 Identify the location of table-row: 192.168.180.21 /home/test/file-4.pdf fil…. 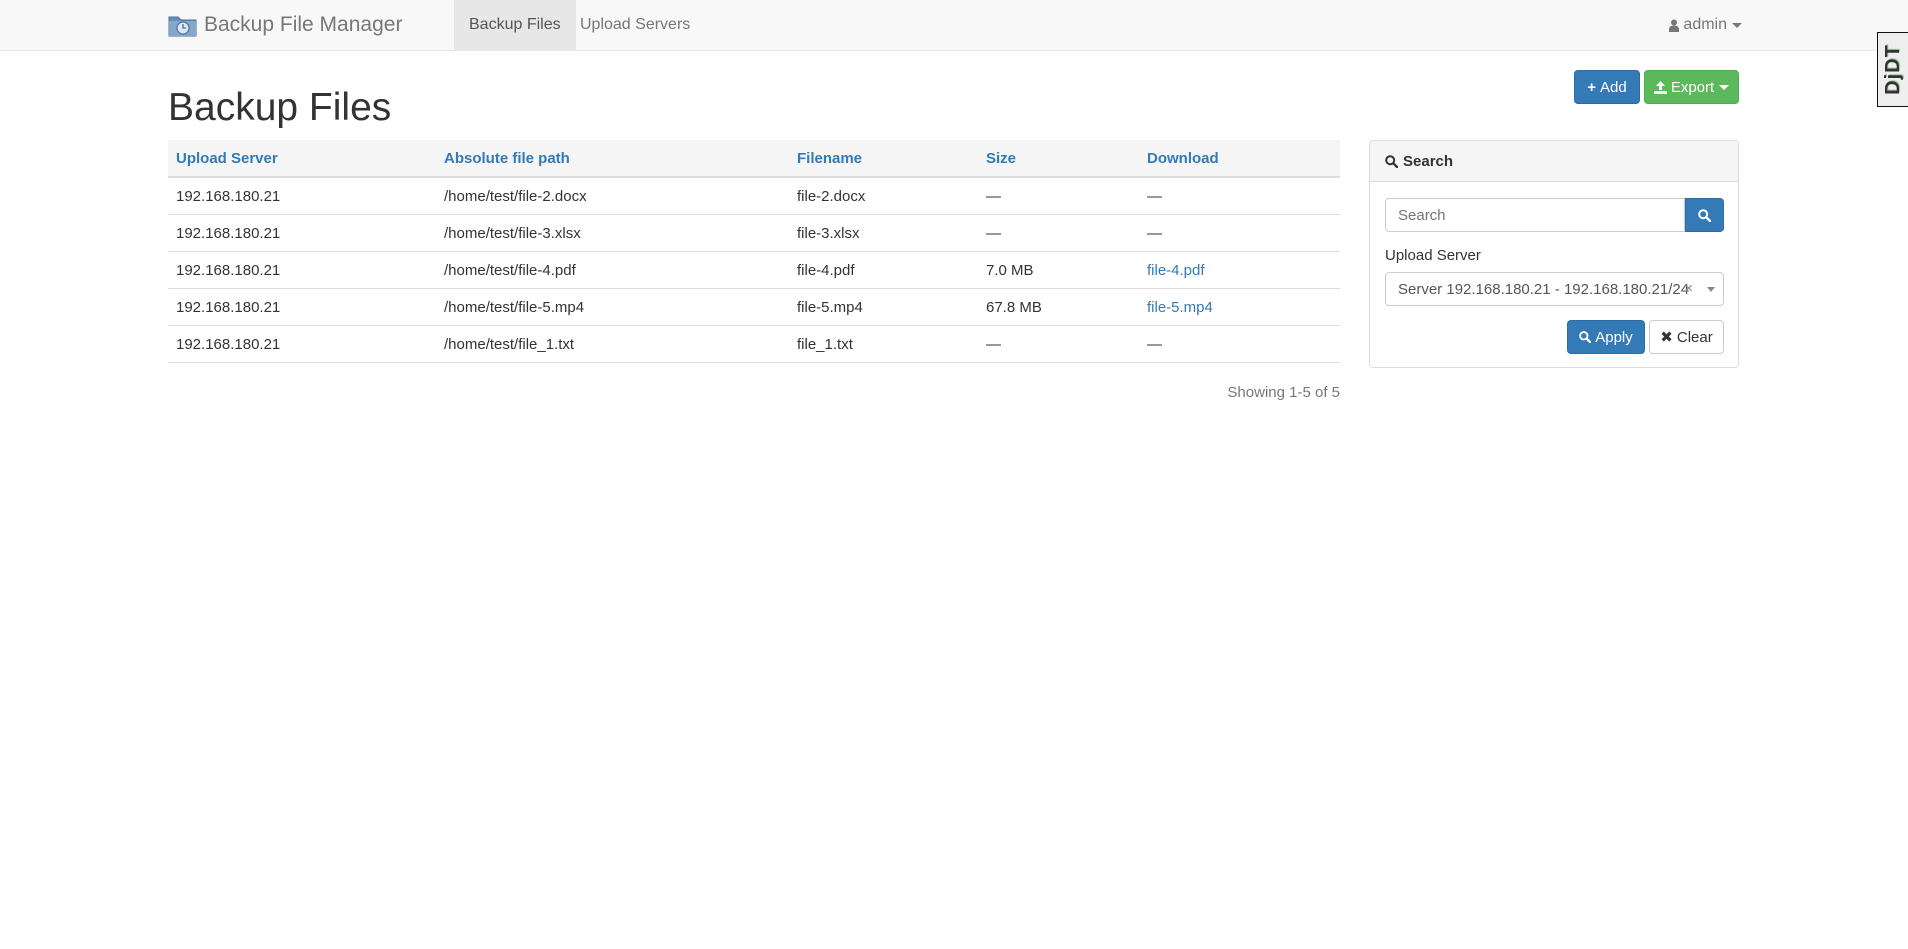
(754, 270).